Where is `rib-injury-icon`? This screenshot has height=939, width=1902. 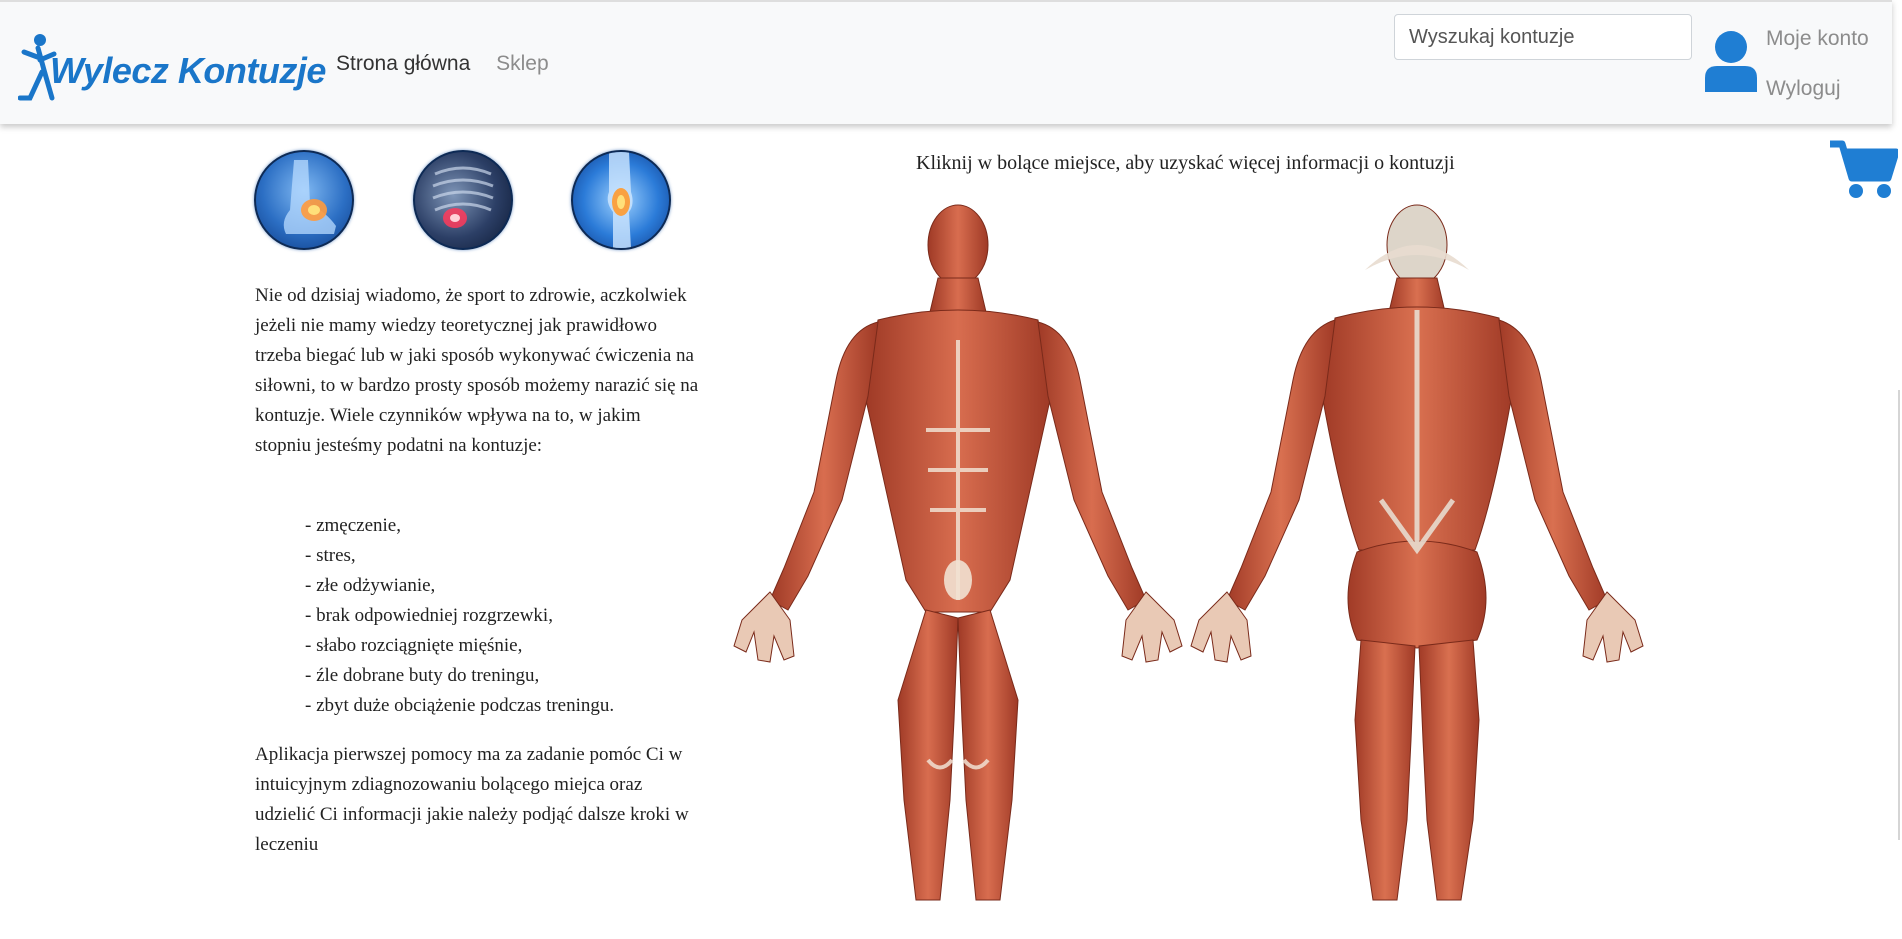
rib-injury-icon is located at coordinates (463, 200).